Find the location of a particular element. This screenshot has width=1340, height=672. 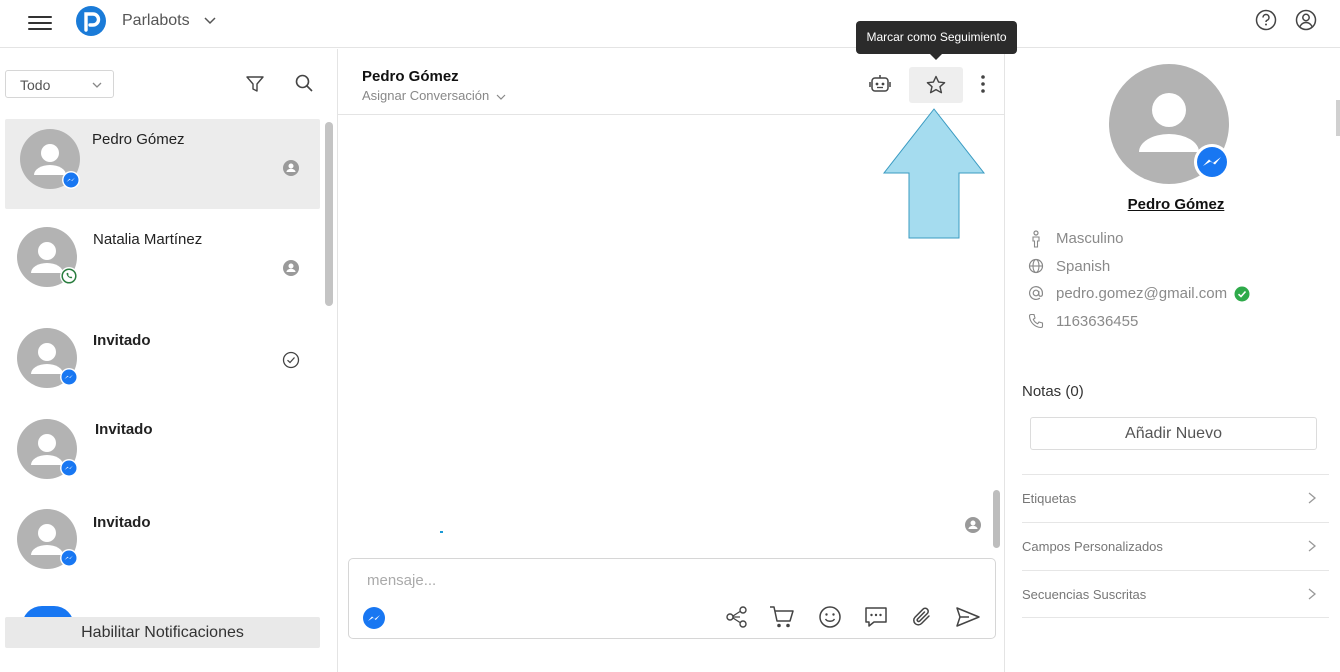

section-tags: Etiquetas is located at coordinates (1175, 498).